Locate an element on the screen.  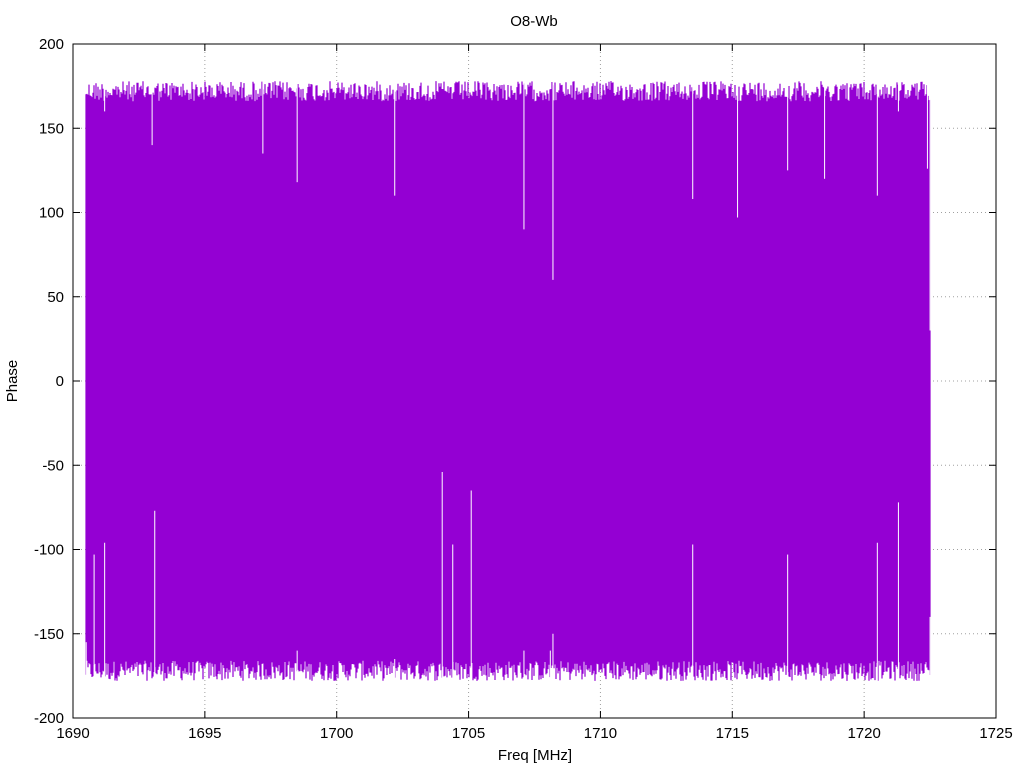
x-axis-label: Freq [MHz] is located at coordinates (535, 755).